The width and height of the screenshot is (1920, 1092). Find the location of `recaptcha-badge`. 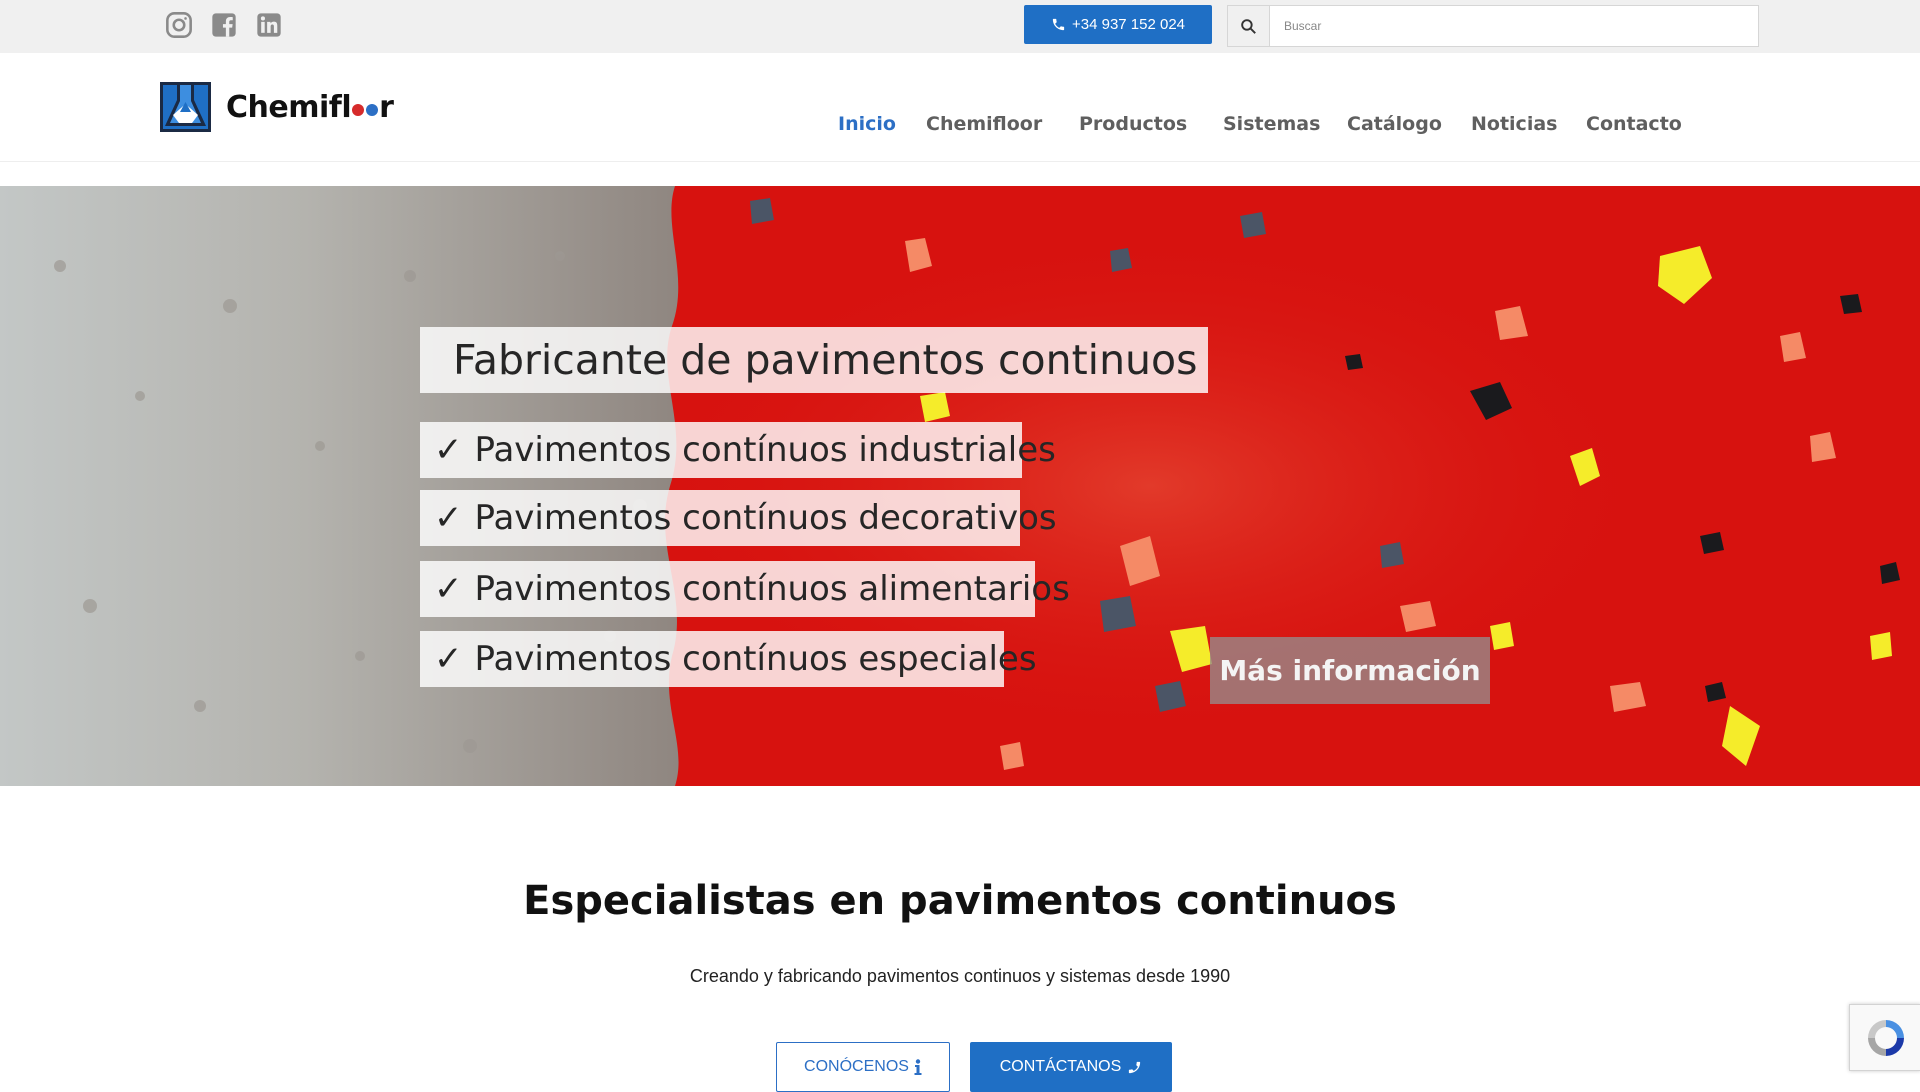

recaptcha-badge is located at coordinates (1884, 1037).